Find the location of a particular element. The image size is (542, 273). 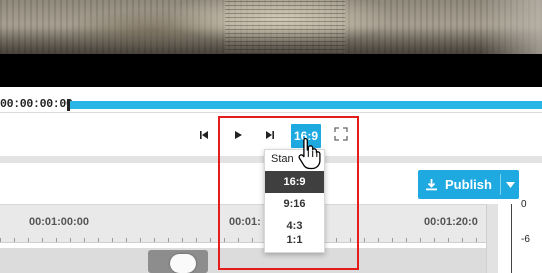

caret-down-icon is located at coordinates (510, 184).